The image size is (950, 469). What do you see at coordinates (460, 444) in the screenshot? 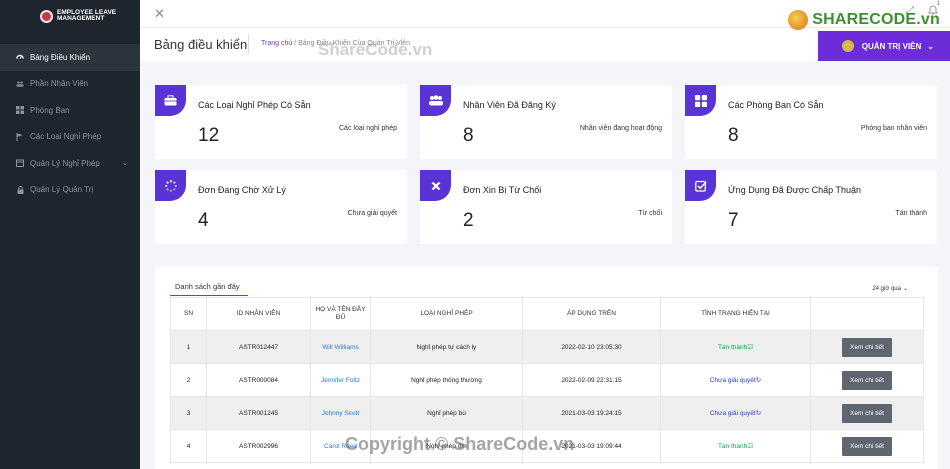
I see `watermark-copyright: Copyright © ShareCode.vn` at bounding box center [460, 444].